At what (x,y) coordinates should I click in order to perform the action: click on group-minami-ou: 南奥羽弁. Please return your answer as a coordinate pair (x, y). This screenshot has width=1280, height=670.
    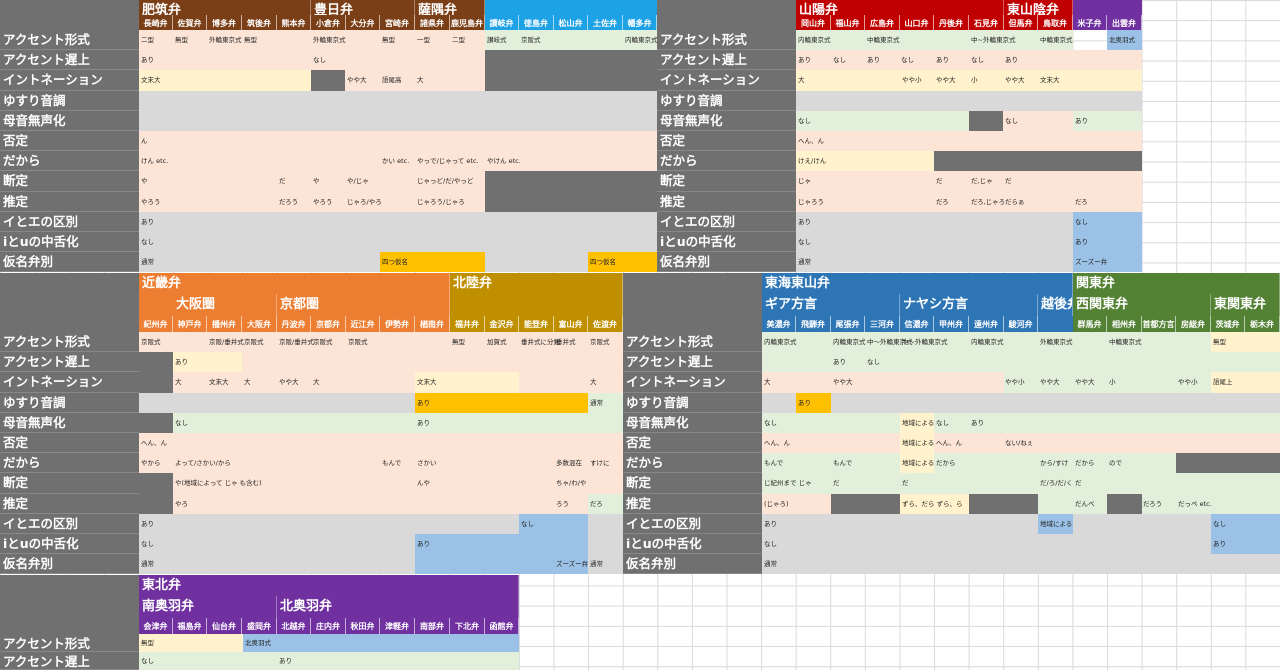
    Looking at the image, I should click on (208, 607).